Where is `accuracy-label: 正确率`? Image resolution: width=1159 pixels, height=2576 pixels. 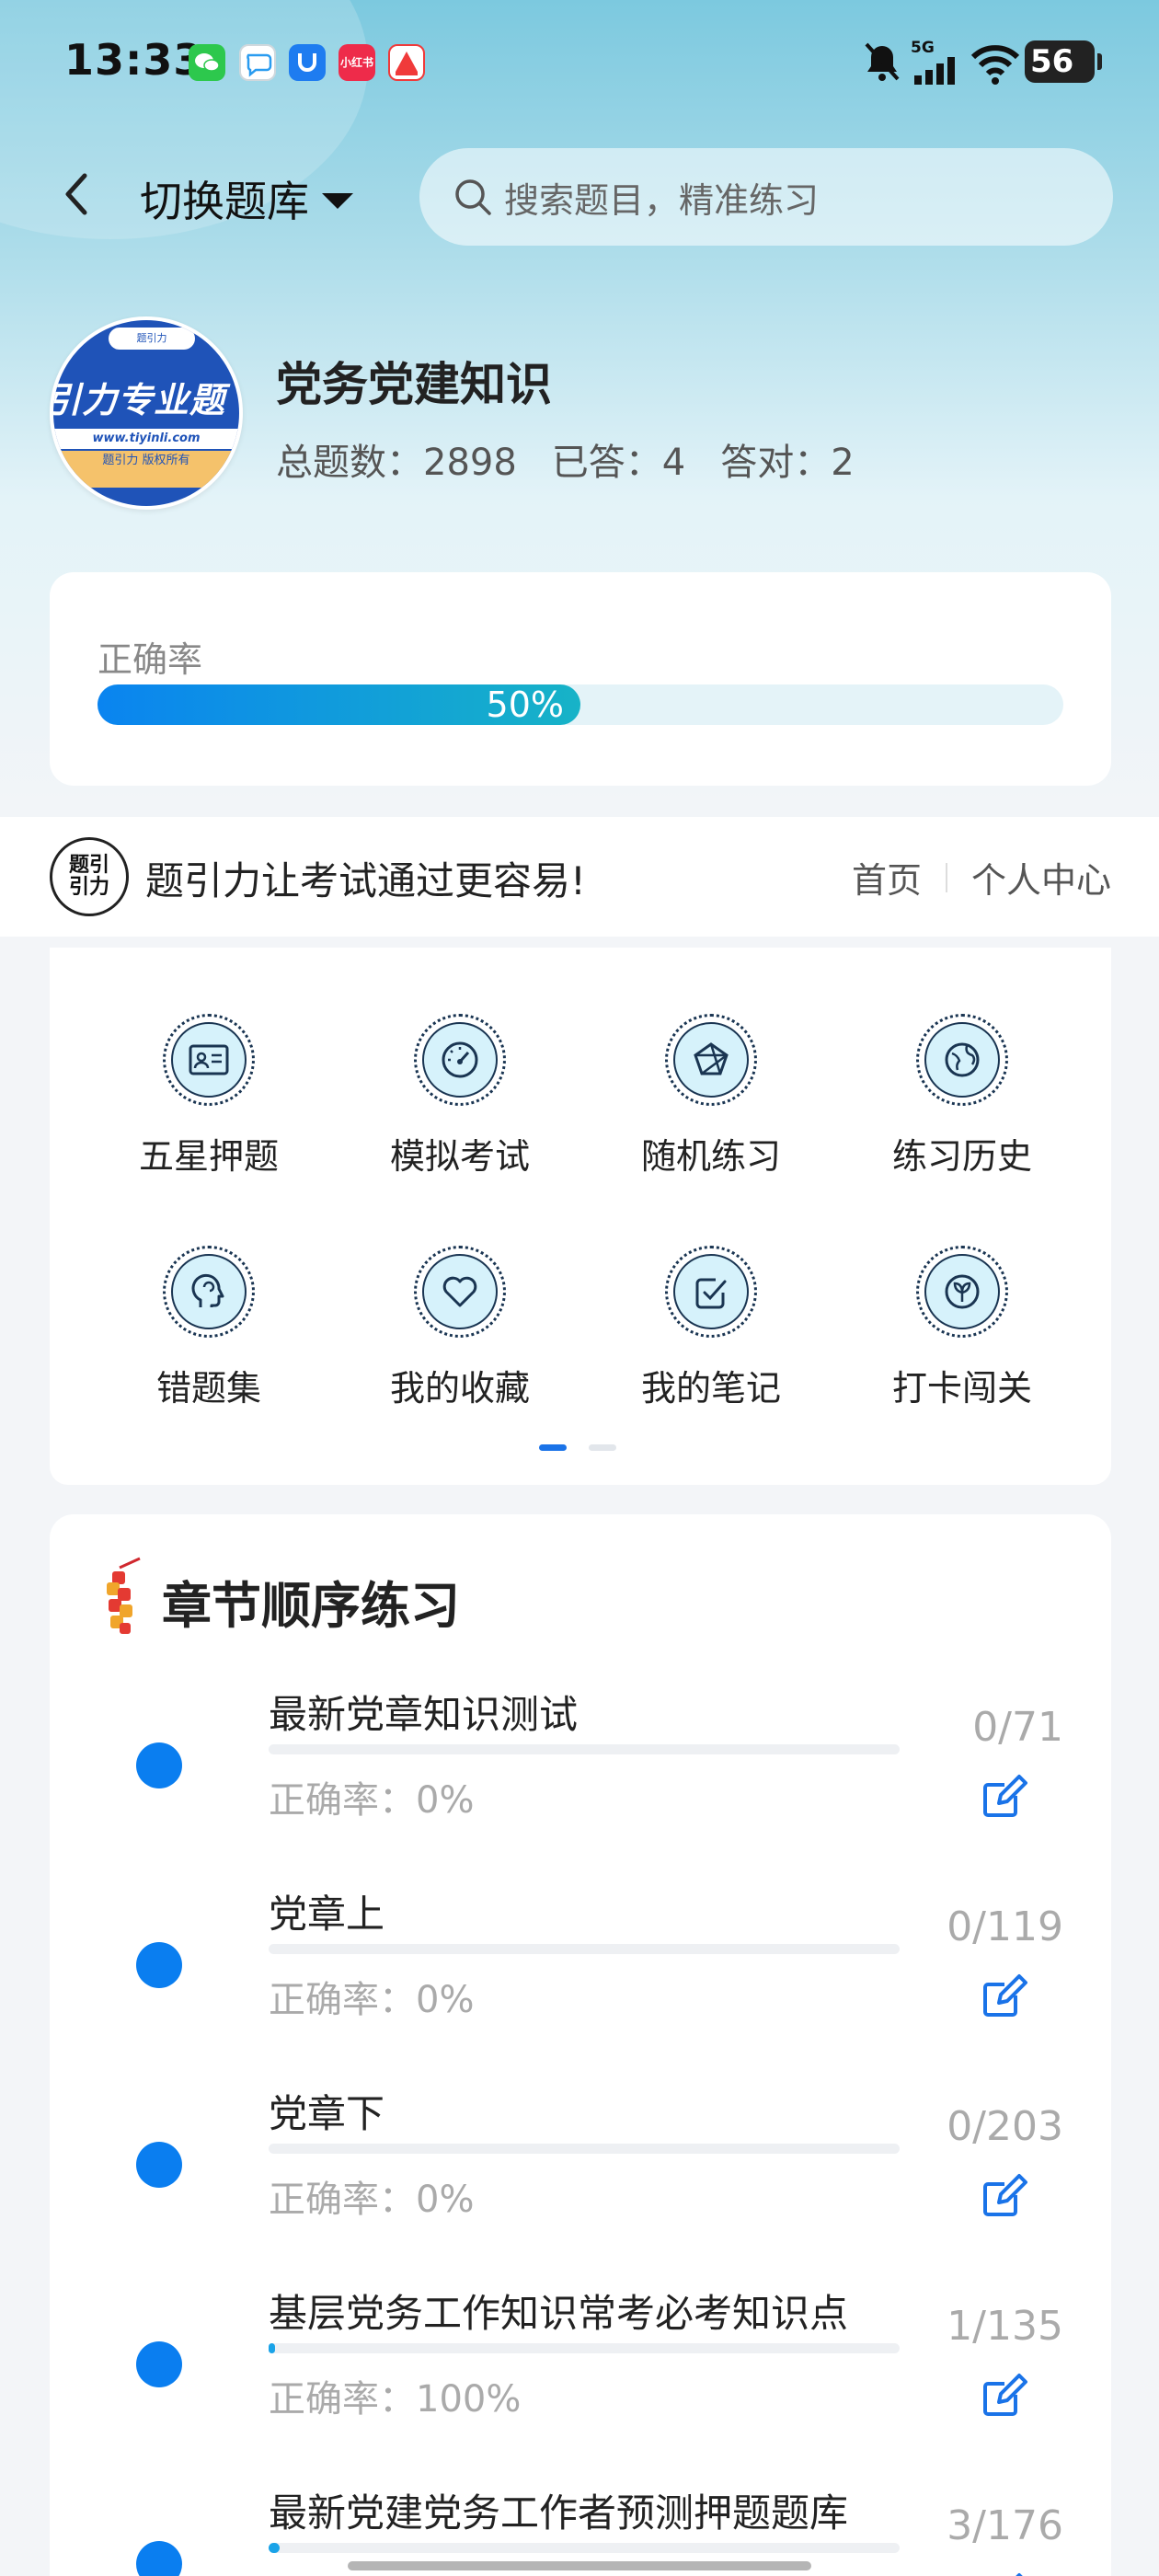
accuracy-label: 正确率 is located at coordinates (150, 659).